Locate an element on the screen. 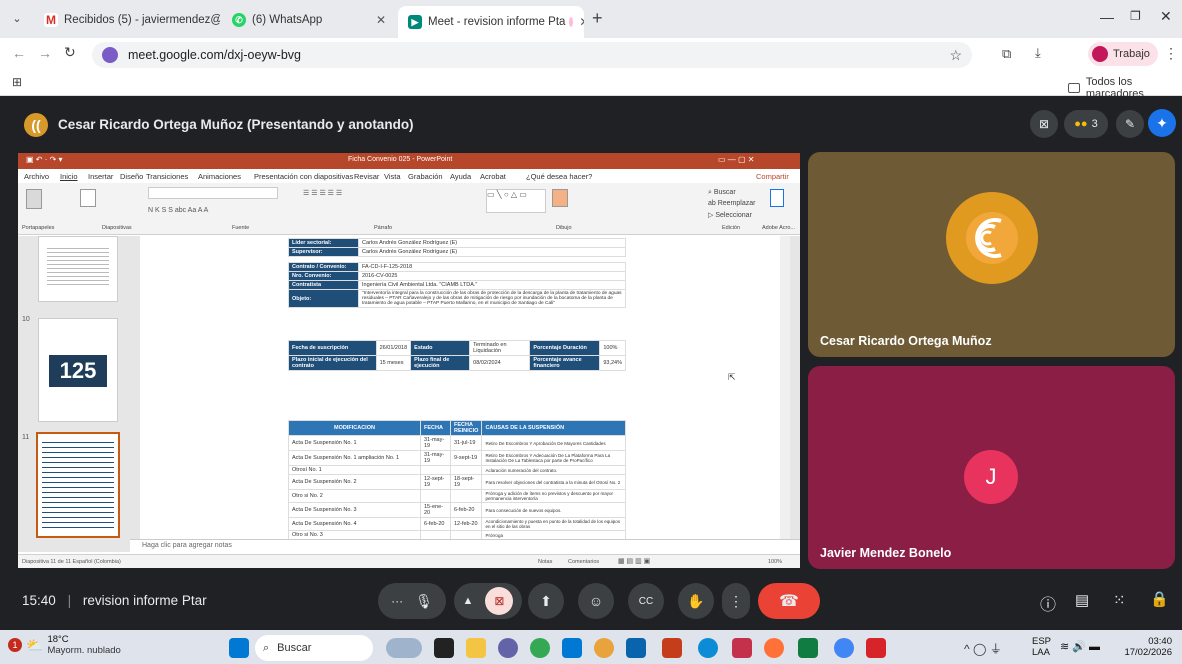 The height and width of the screenshot is (664, 1182). select-ribbon-icon: ▷ Seleccionar is located at coordinates (730, 215).